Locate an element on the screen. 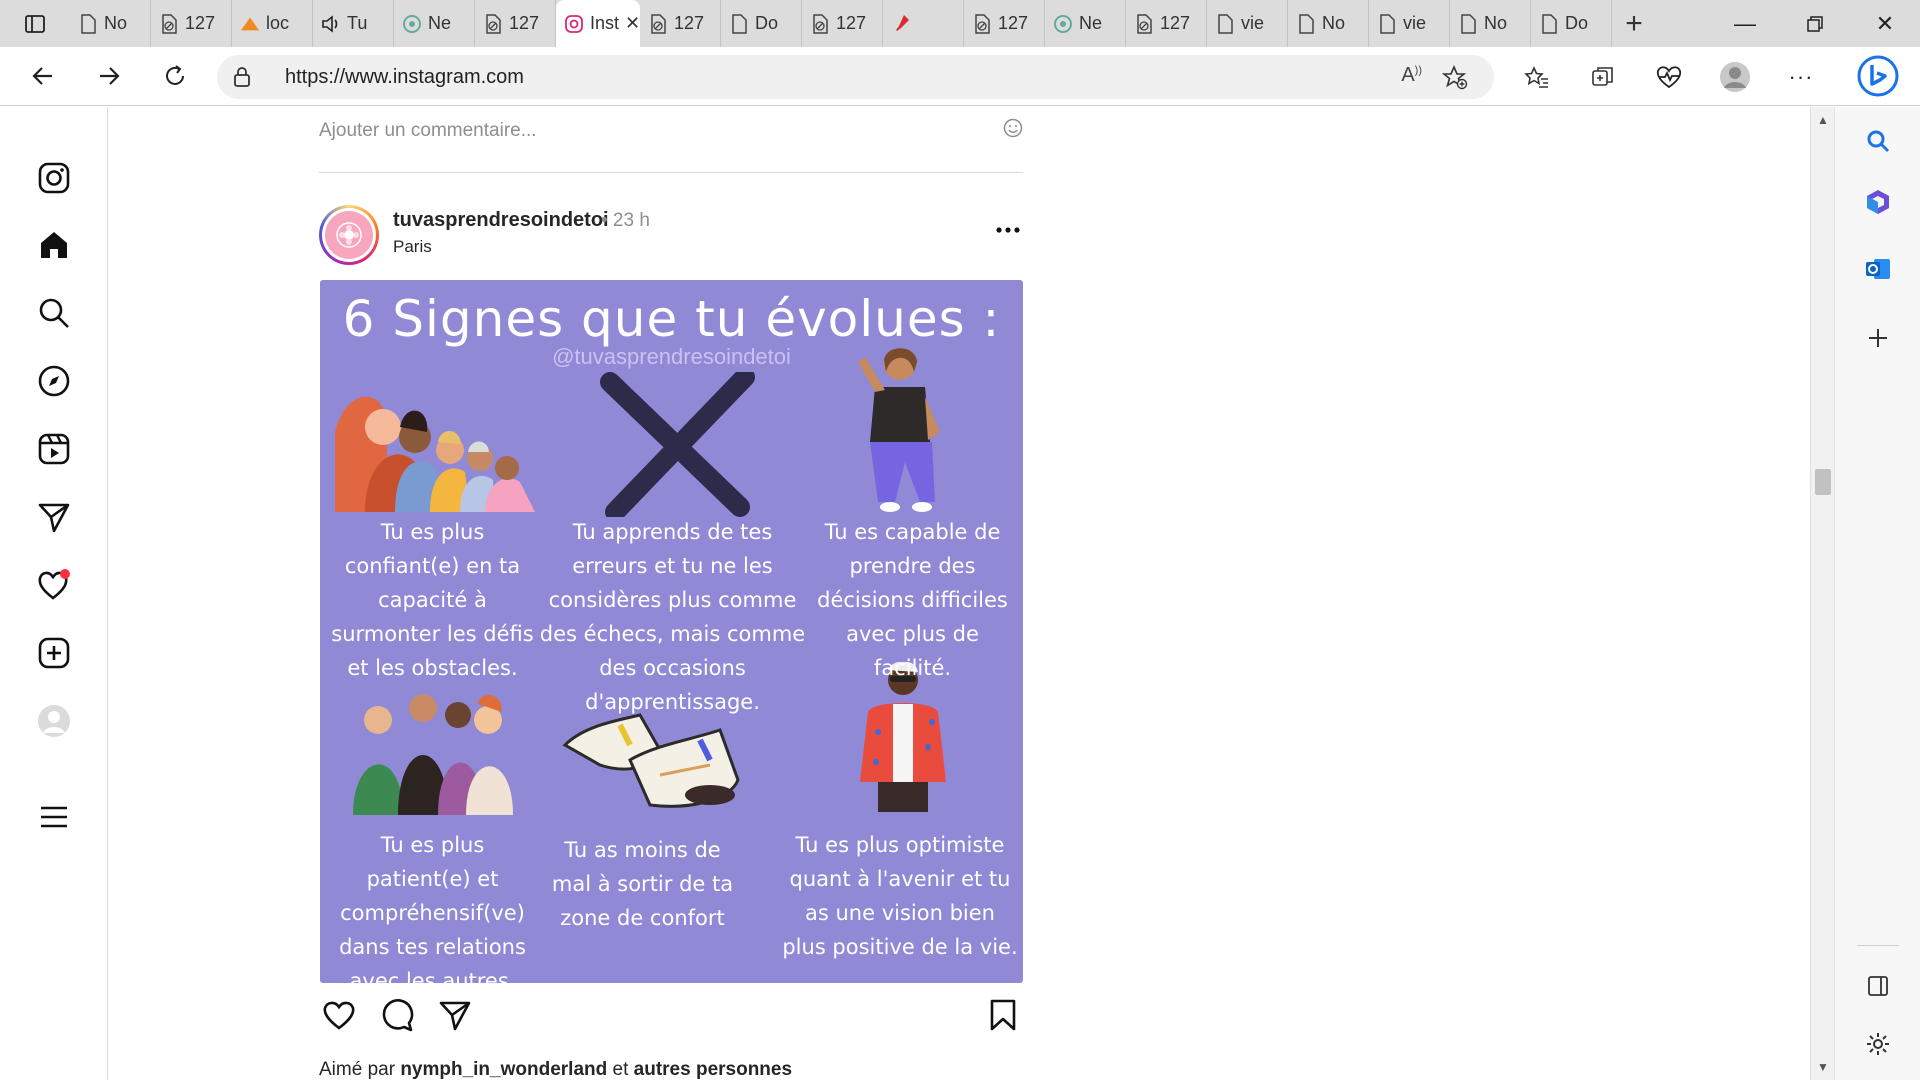 This screenshot has height=1080, width=1920. browser-tab: Inst ✕ is located at coordinates (598, 23).